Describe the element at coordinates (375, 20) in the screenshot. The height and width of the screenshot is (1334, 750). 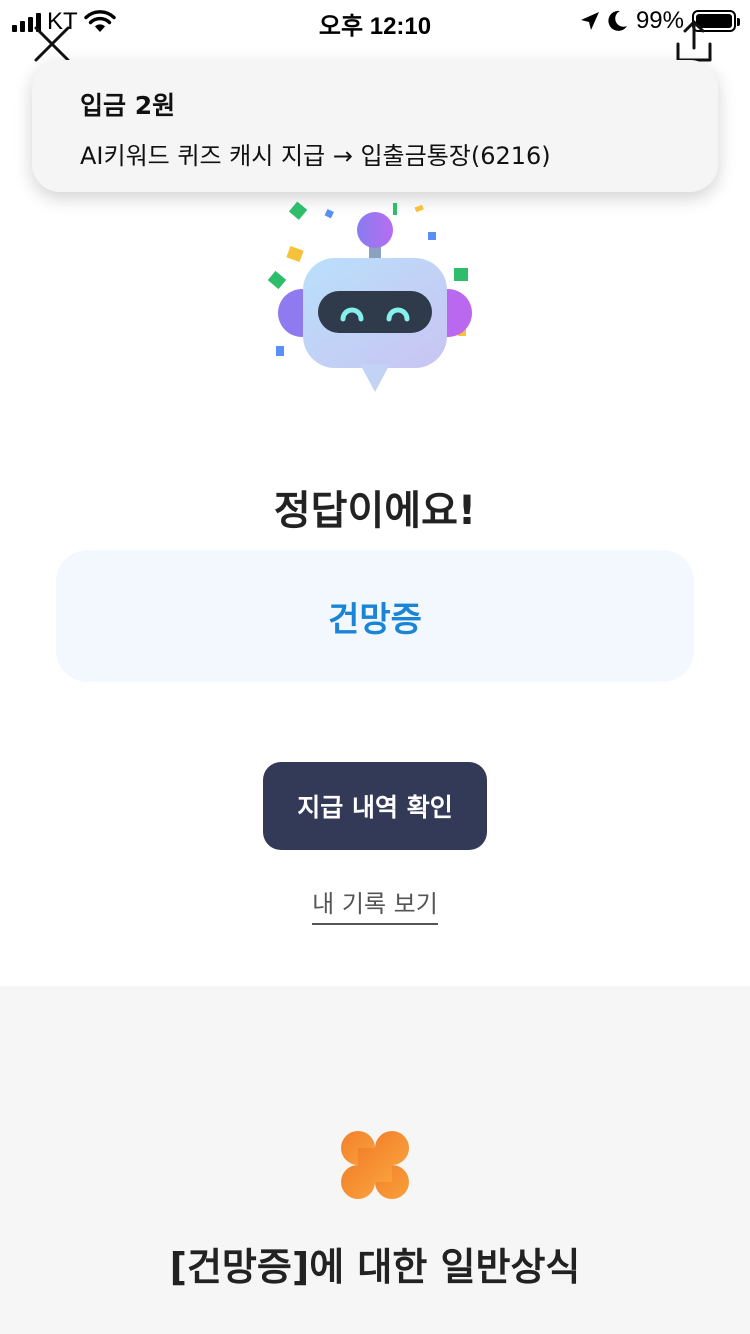
I see `status-bar: KT 오후 12:10 99%` at that location.